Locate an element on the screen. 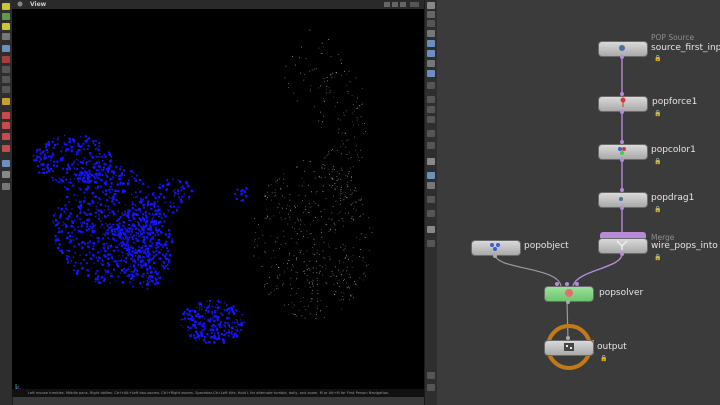 The height and width of the screenshot is (405, 720). vertices-icon is located at coordinates (6, 136).